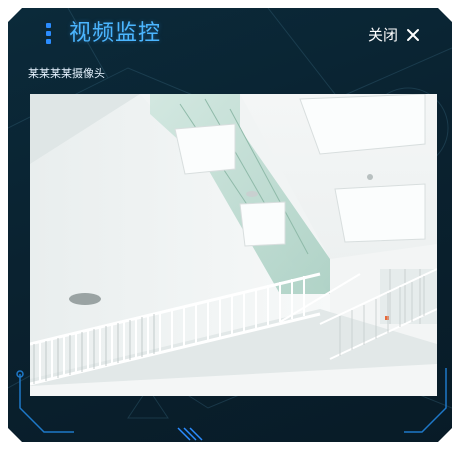 This screenshot has width=461, height=451. Describe the element at coordinates (44, 405) in the screenshot. I see `corner-decoration-bottom-left` at that location.